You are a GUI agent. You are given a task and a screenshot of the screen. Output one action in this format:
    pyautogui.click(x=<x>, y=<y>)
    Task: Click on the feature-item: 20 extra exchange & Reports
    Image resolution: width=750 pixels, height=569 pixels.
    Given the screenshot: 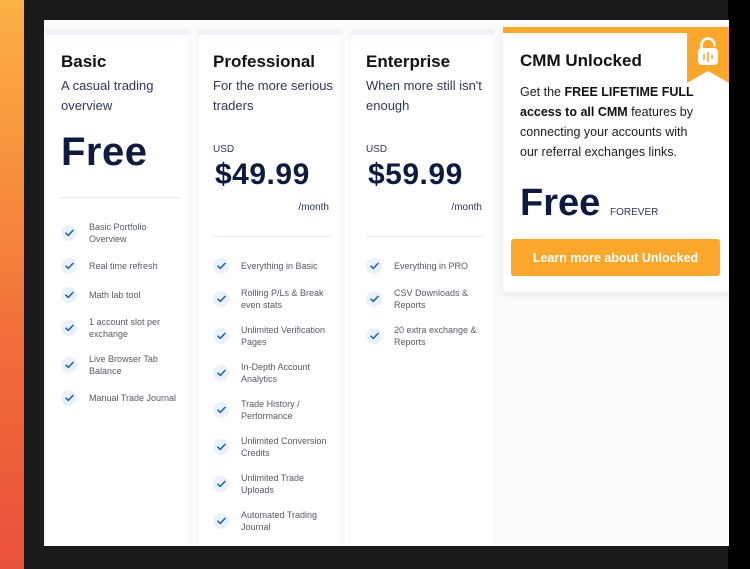 What is the action you would take?
    pyautogui.click(x=425, y=336)
    